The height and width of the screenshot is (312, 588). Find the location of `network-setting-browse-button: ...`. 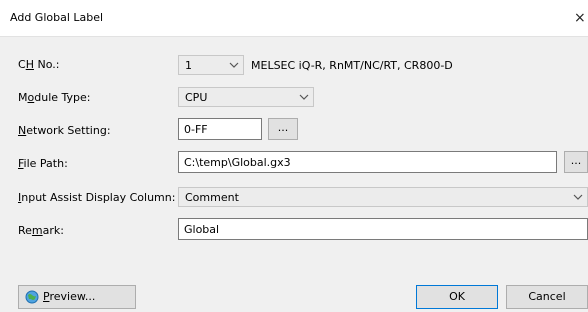

network-setting-browse-button: ... is located at coordinates (283, 129).